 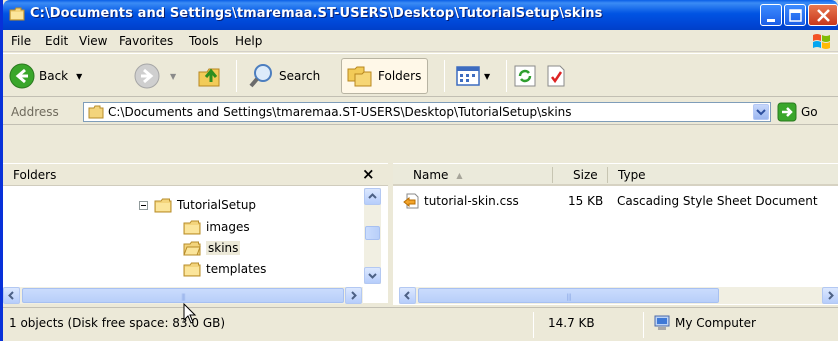 What do you see at coordinates (236, 269) in the screenshot?
I see `tree-item-label: templates` at bounding box center [236, 269].